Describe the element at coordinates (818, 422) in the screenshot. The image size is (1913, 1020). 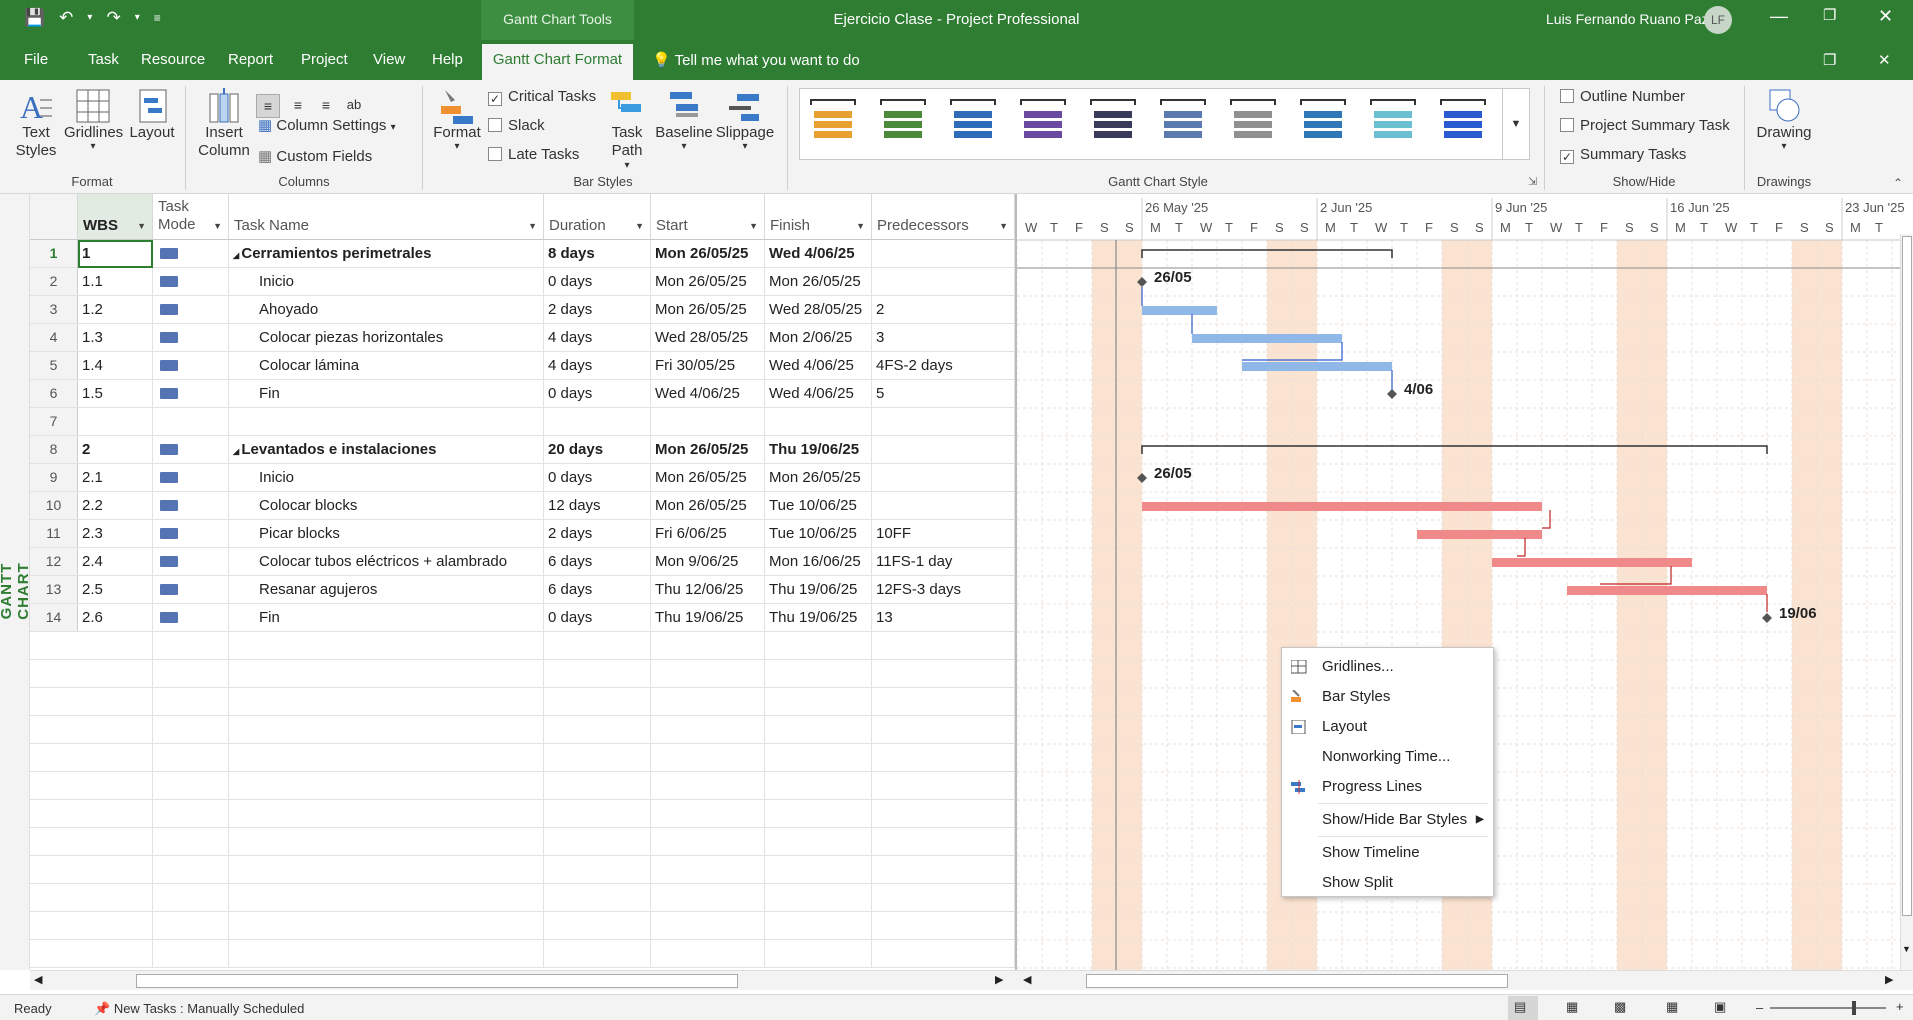
I see `cell-finish` at that location.